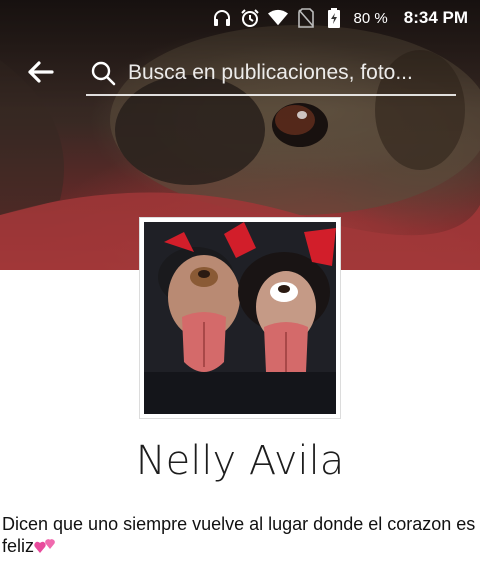 This screenshot has width=480, height=561. Describe the element at coordinates (44, 546) in the screenshot. I see `two-hearts-icon` at that location.